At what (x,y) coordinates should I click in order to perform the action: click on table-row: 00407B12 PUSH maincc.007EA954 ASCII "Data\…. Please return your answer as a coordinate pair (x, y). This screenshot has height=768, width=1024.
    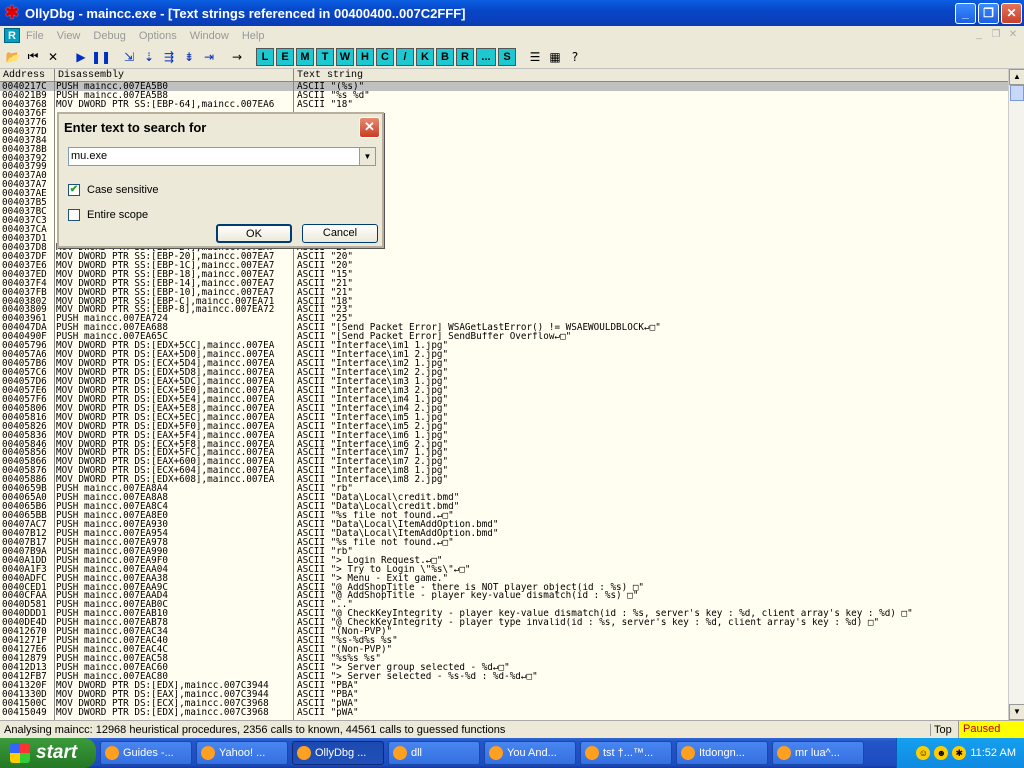
    Looking at the image, I should click on (504, 533).